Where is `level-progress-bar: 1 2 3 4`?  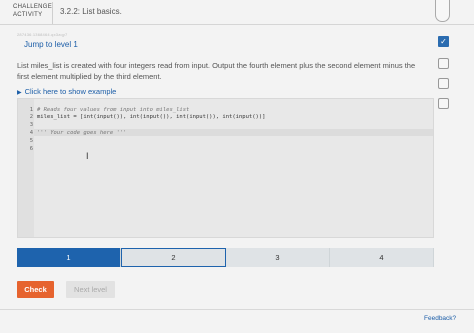 level-progress-bar: 1 2 3 4 is located at coordinates (225, 257).